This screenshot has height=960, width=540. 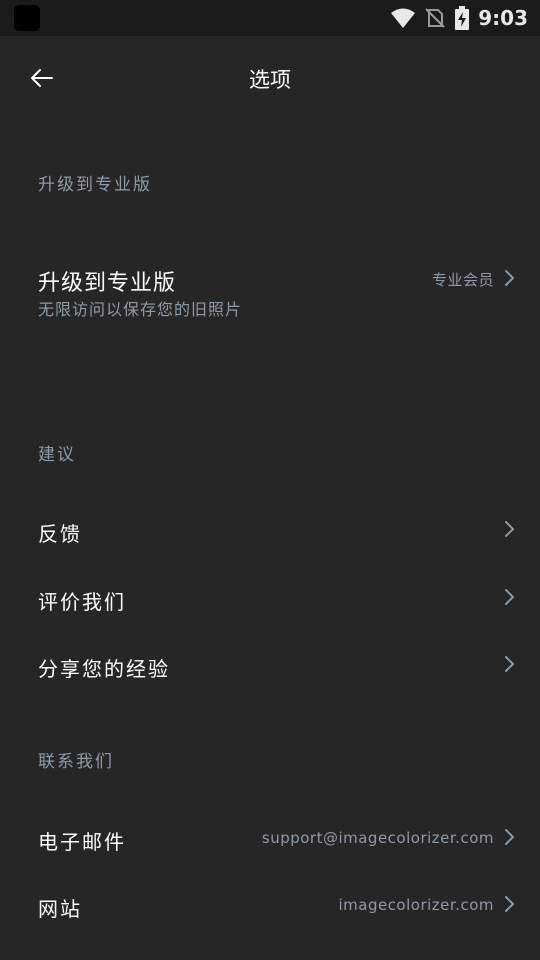 What do you see at coordinates (270, 291) in the screenshot?
I see `upgrade-pro-row: 升级到专业版 无限访问以保存您的旧照片 专业会员` at bounding box center [270, 291].